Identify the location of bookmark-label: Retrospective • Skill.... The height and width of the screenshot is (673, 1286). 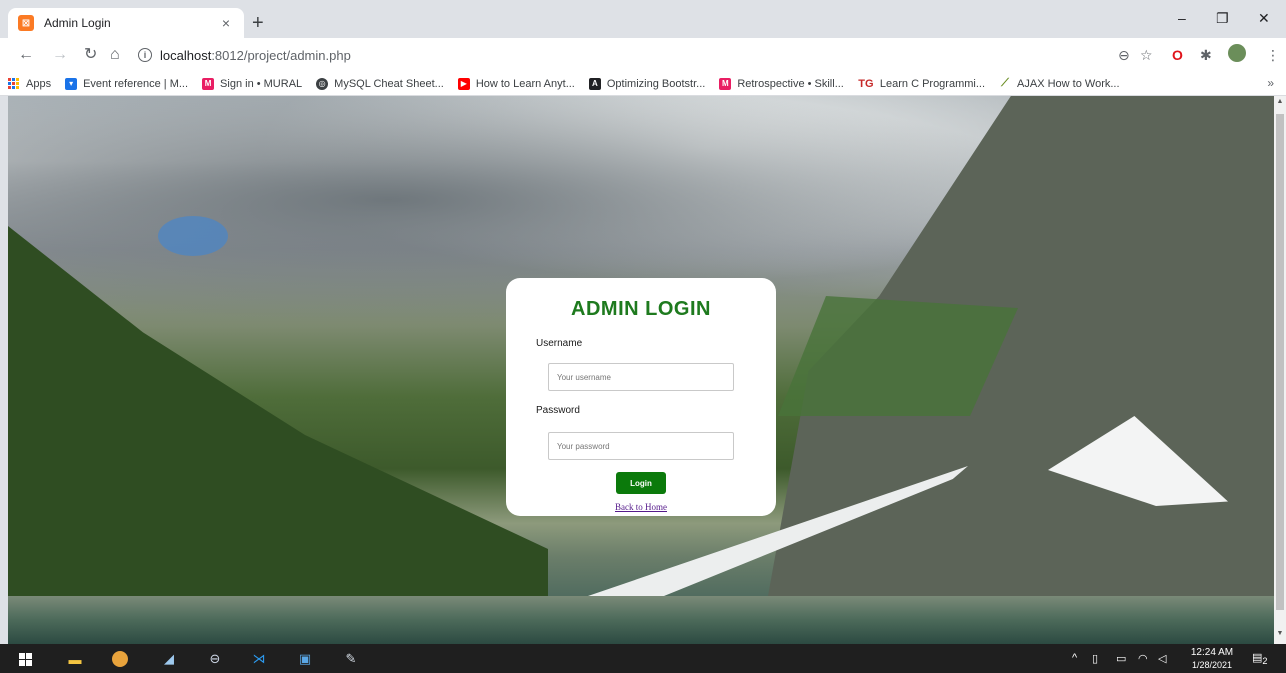
(790, 83).